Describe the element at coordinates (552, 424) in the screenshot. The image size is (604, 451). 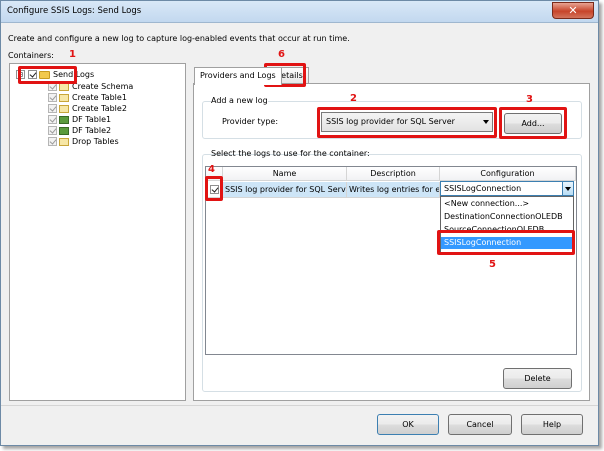
I see `help-button: Help` at that location.